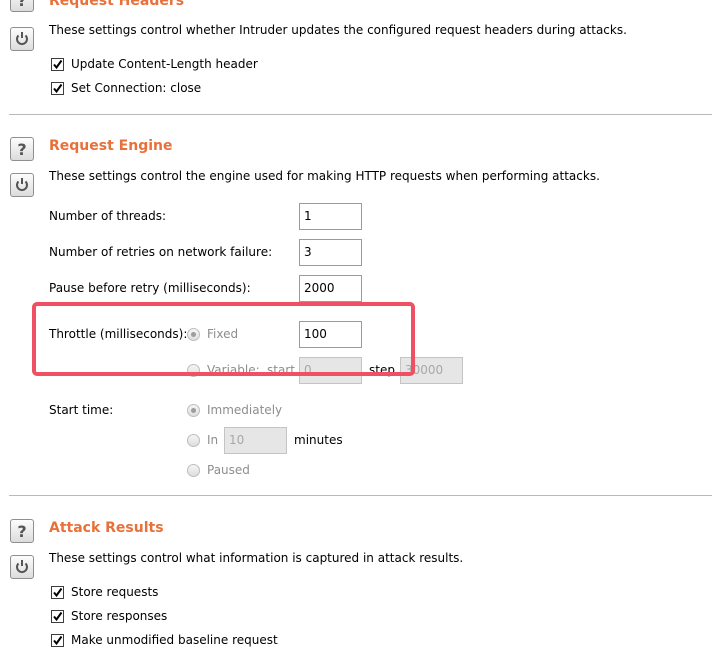 The image size is (712, 647). I want to click on start-in-radio, so click(193, 440).